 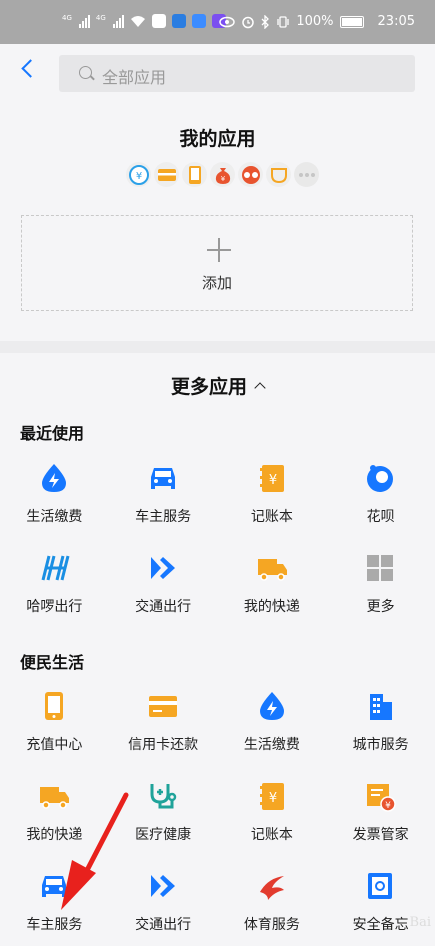 What do you see at coordinates (381, 707) in the screenshot?
I see `building-icon` at bounding box center [381, 707].